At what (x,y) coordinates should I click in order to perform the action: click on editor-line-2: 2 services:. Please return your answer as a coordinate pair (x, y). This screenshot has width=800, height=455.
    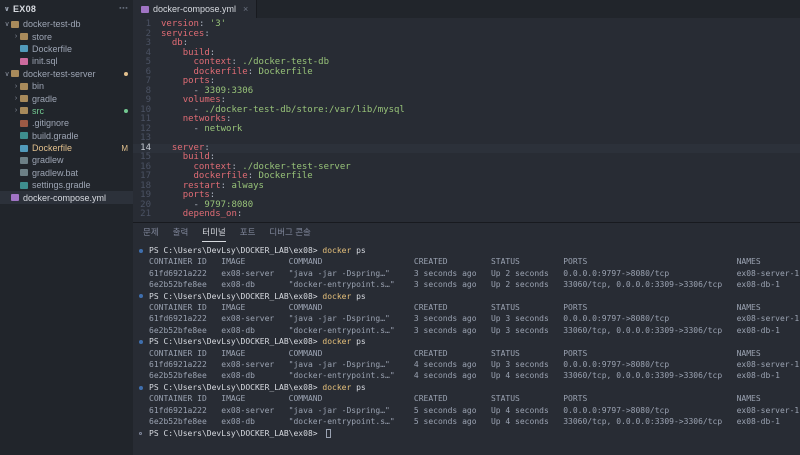
    Looking at the image, I should click on (466, 34).